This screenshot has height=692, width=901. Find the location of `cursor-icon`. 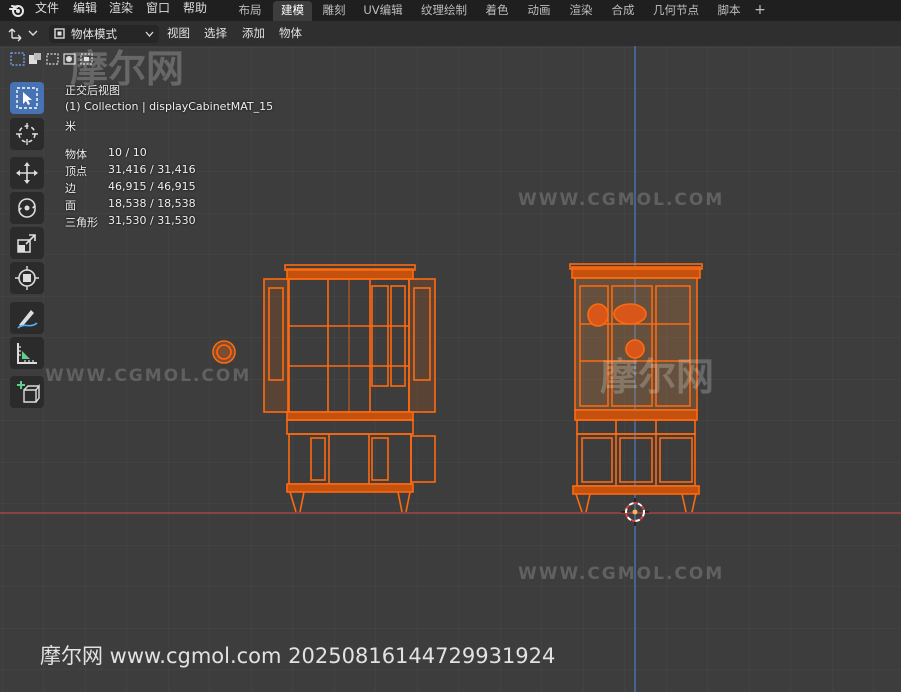

cursor-icon is located at coordinates (27, 134).